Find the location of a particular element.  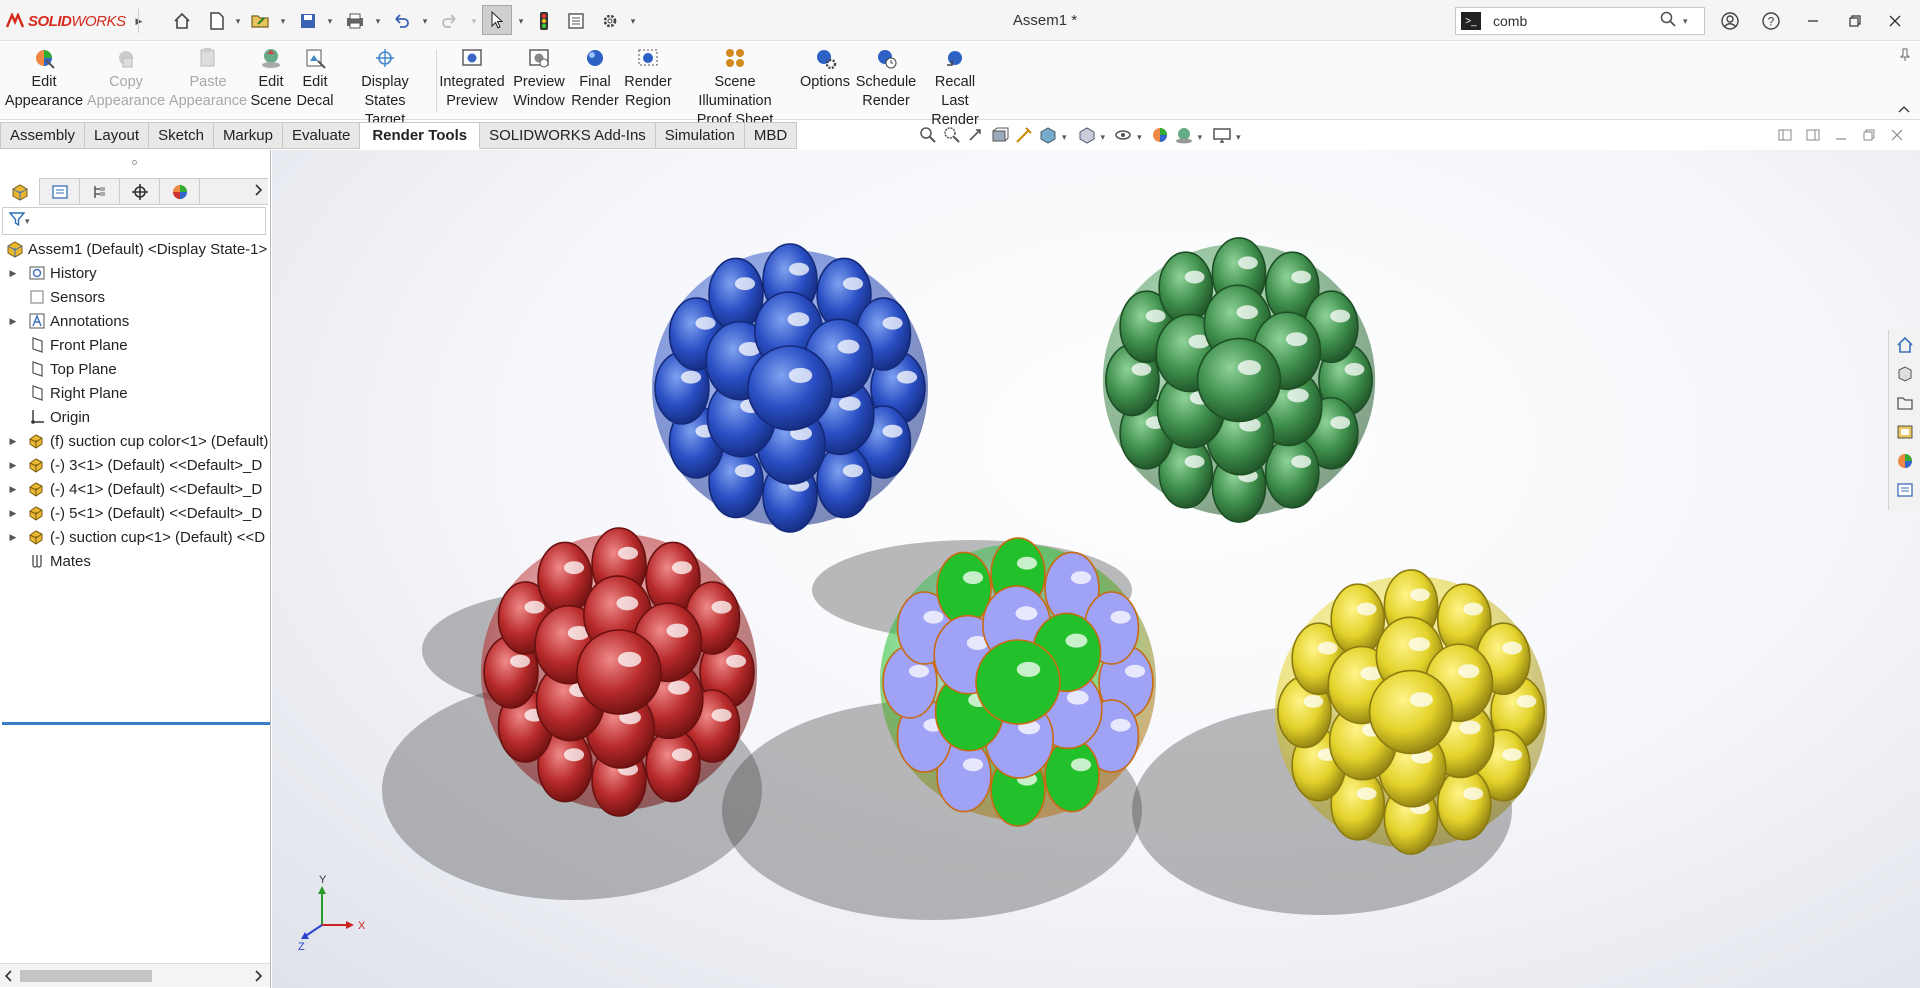

open-folder-icon is located at coordinates (261, 21).